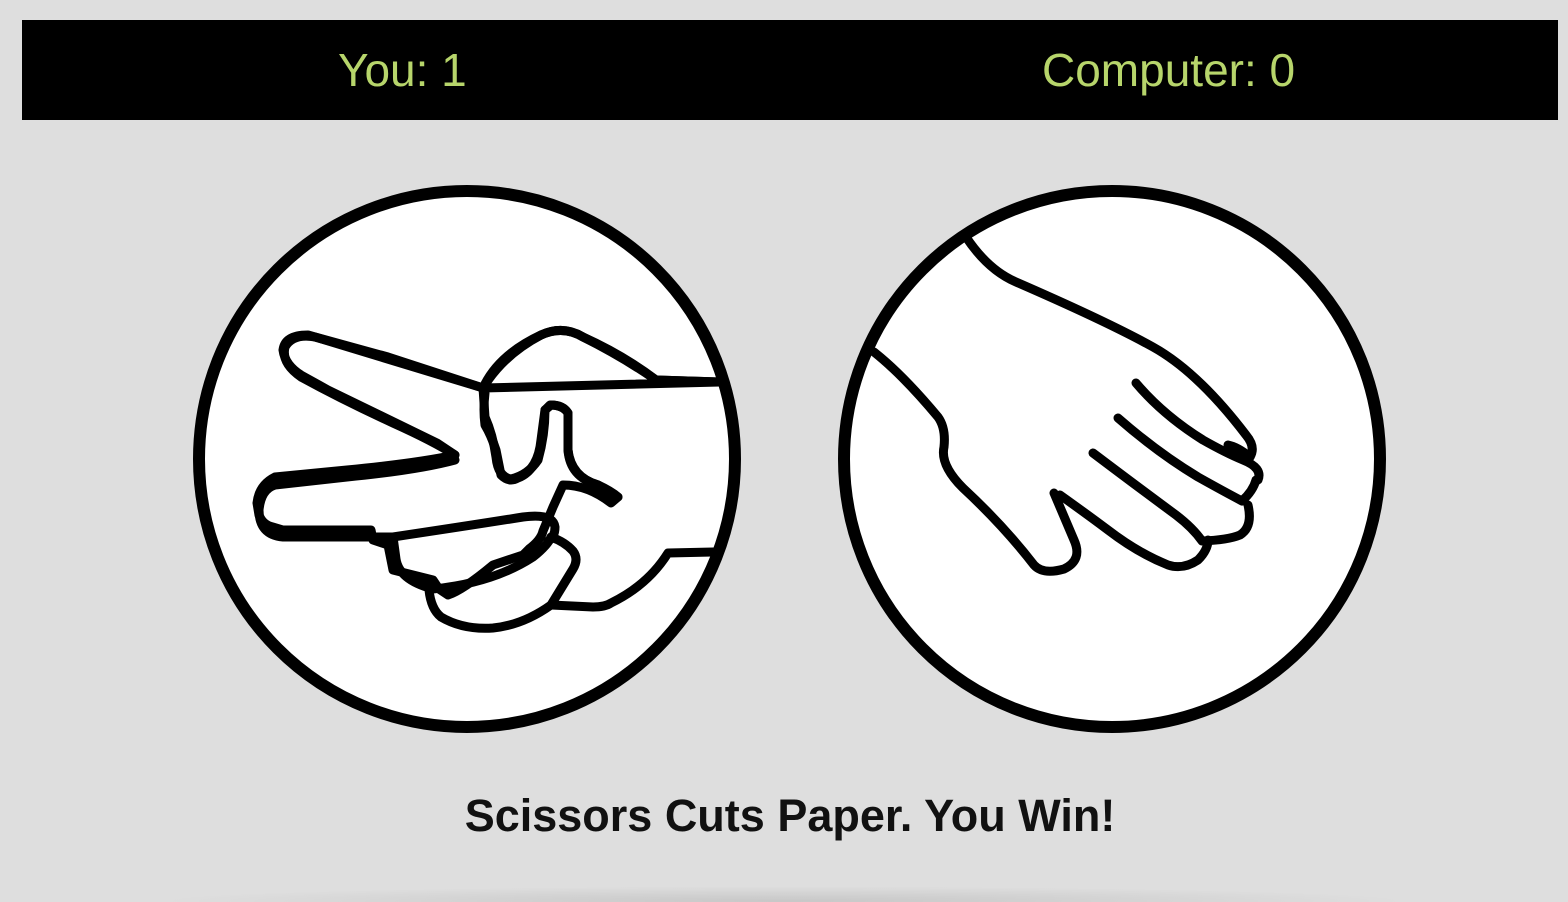  I want to click on floor-shadow, so click(784, 894).